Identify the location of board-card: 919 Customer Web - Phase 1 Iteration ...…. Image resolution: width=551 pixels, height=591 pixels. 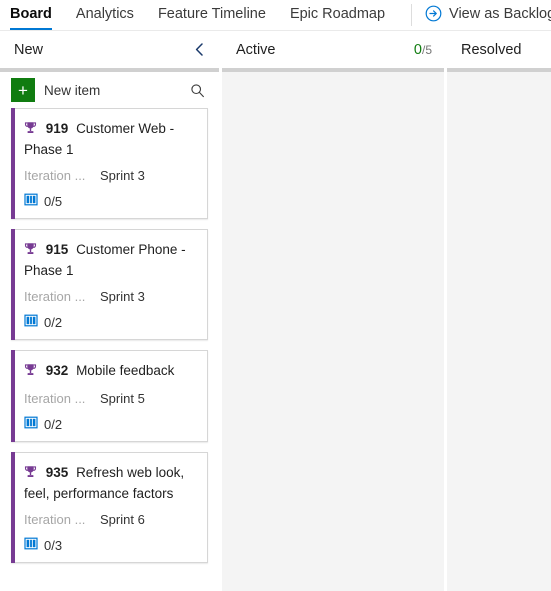
(109, 163).